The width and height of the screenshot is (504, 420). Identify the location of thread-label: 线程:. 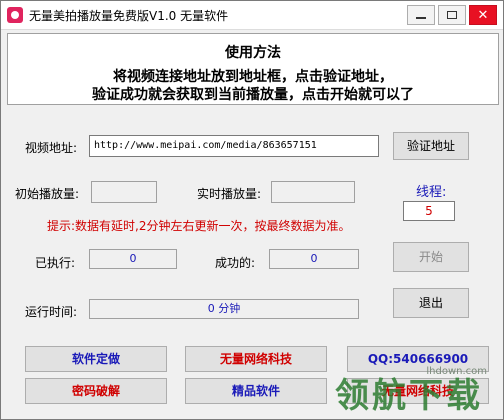
(431, 192).